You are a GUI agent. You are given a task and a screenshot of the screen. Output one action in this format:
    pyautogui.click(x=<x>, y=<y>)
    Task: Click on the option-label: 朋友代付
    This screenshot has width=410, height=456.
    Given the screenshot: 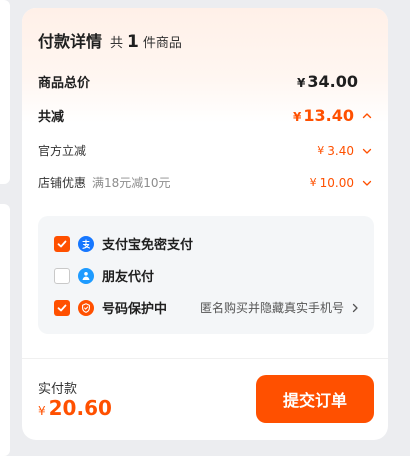 What is the action you would take?
    pyautogui.click(x=128, y=277)
    